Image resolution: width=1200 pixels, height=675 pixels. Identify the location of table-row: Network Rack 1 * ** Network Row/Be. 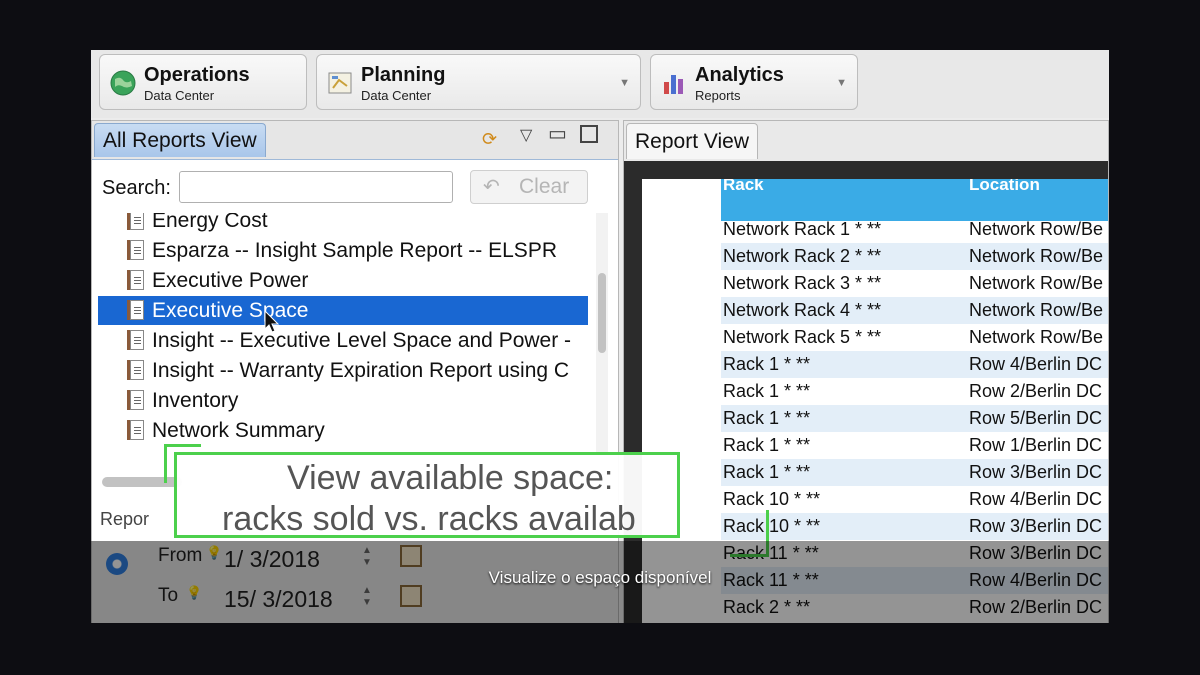
(914, 229).